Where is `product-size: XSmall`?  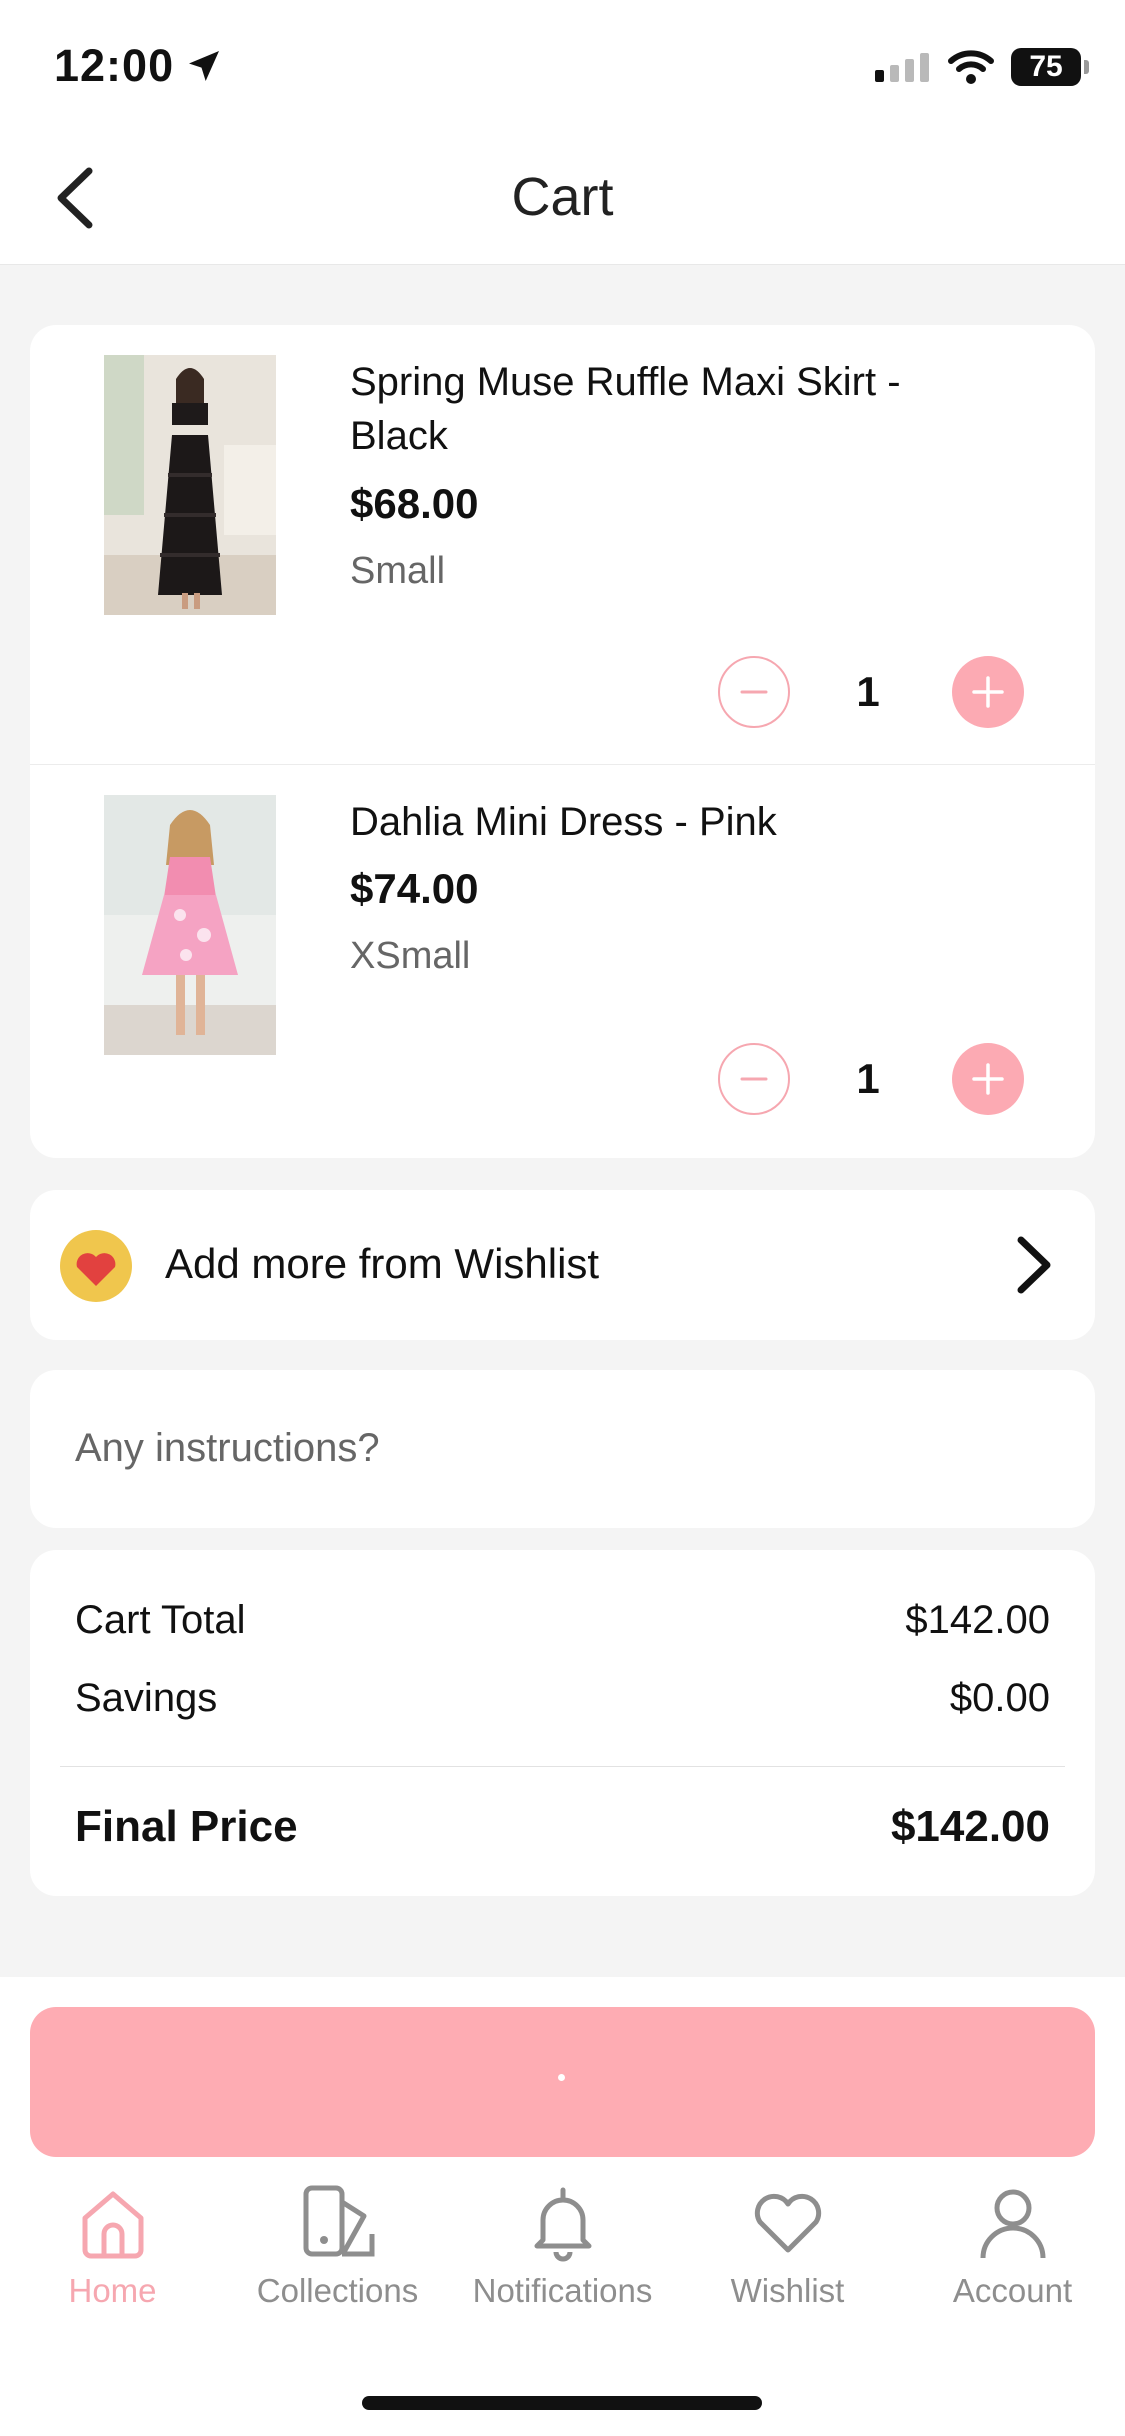 product-size: XSmall is located at coordinates (410, 956).